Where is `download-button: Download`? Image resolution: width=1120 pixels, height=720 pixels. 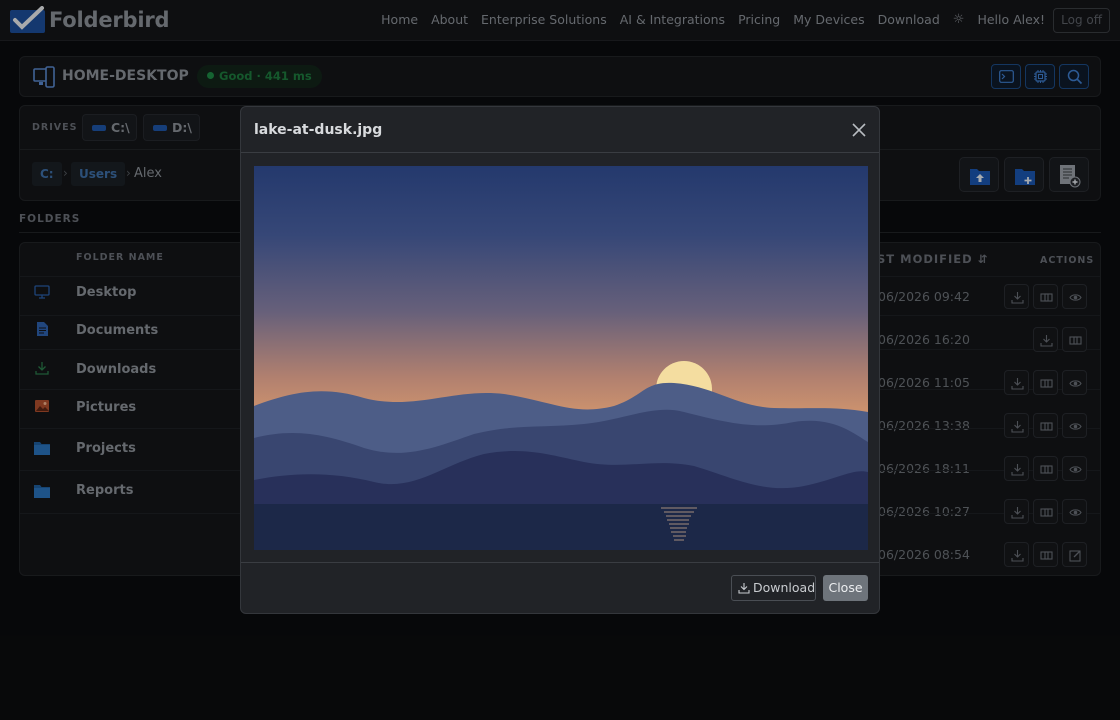
download-button: Download is located at coordinates (773, 588).